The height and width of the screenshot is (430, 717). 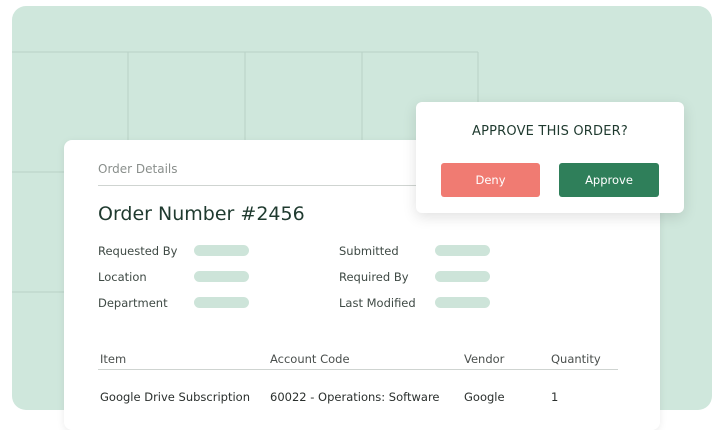 I want to click on column-header-vendor: Vendor, so click(x=484, y=359).